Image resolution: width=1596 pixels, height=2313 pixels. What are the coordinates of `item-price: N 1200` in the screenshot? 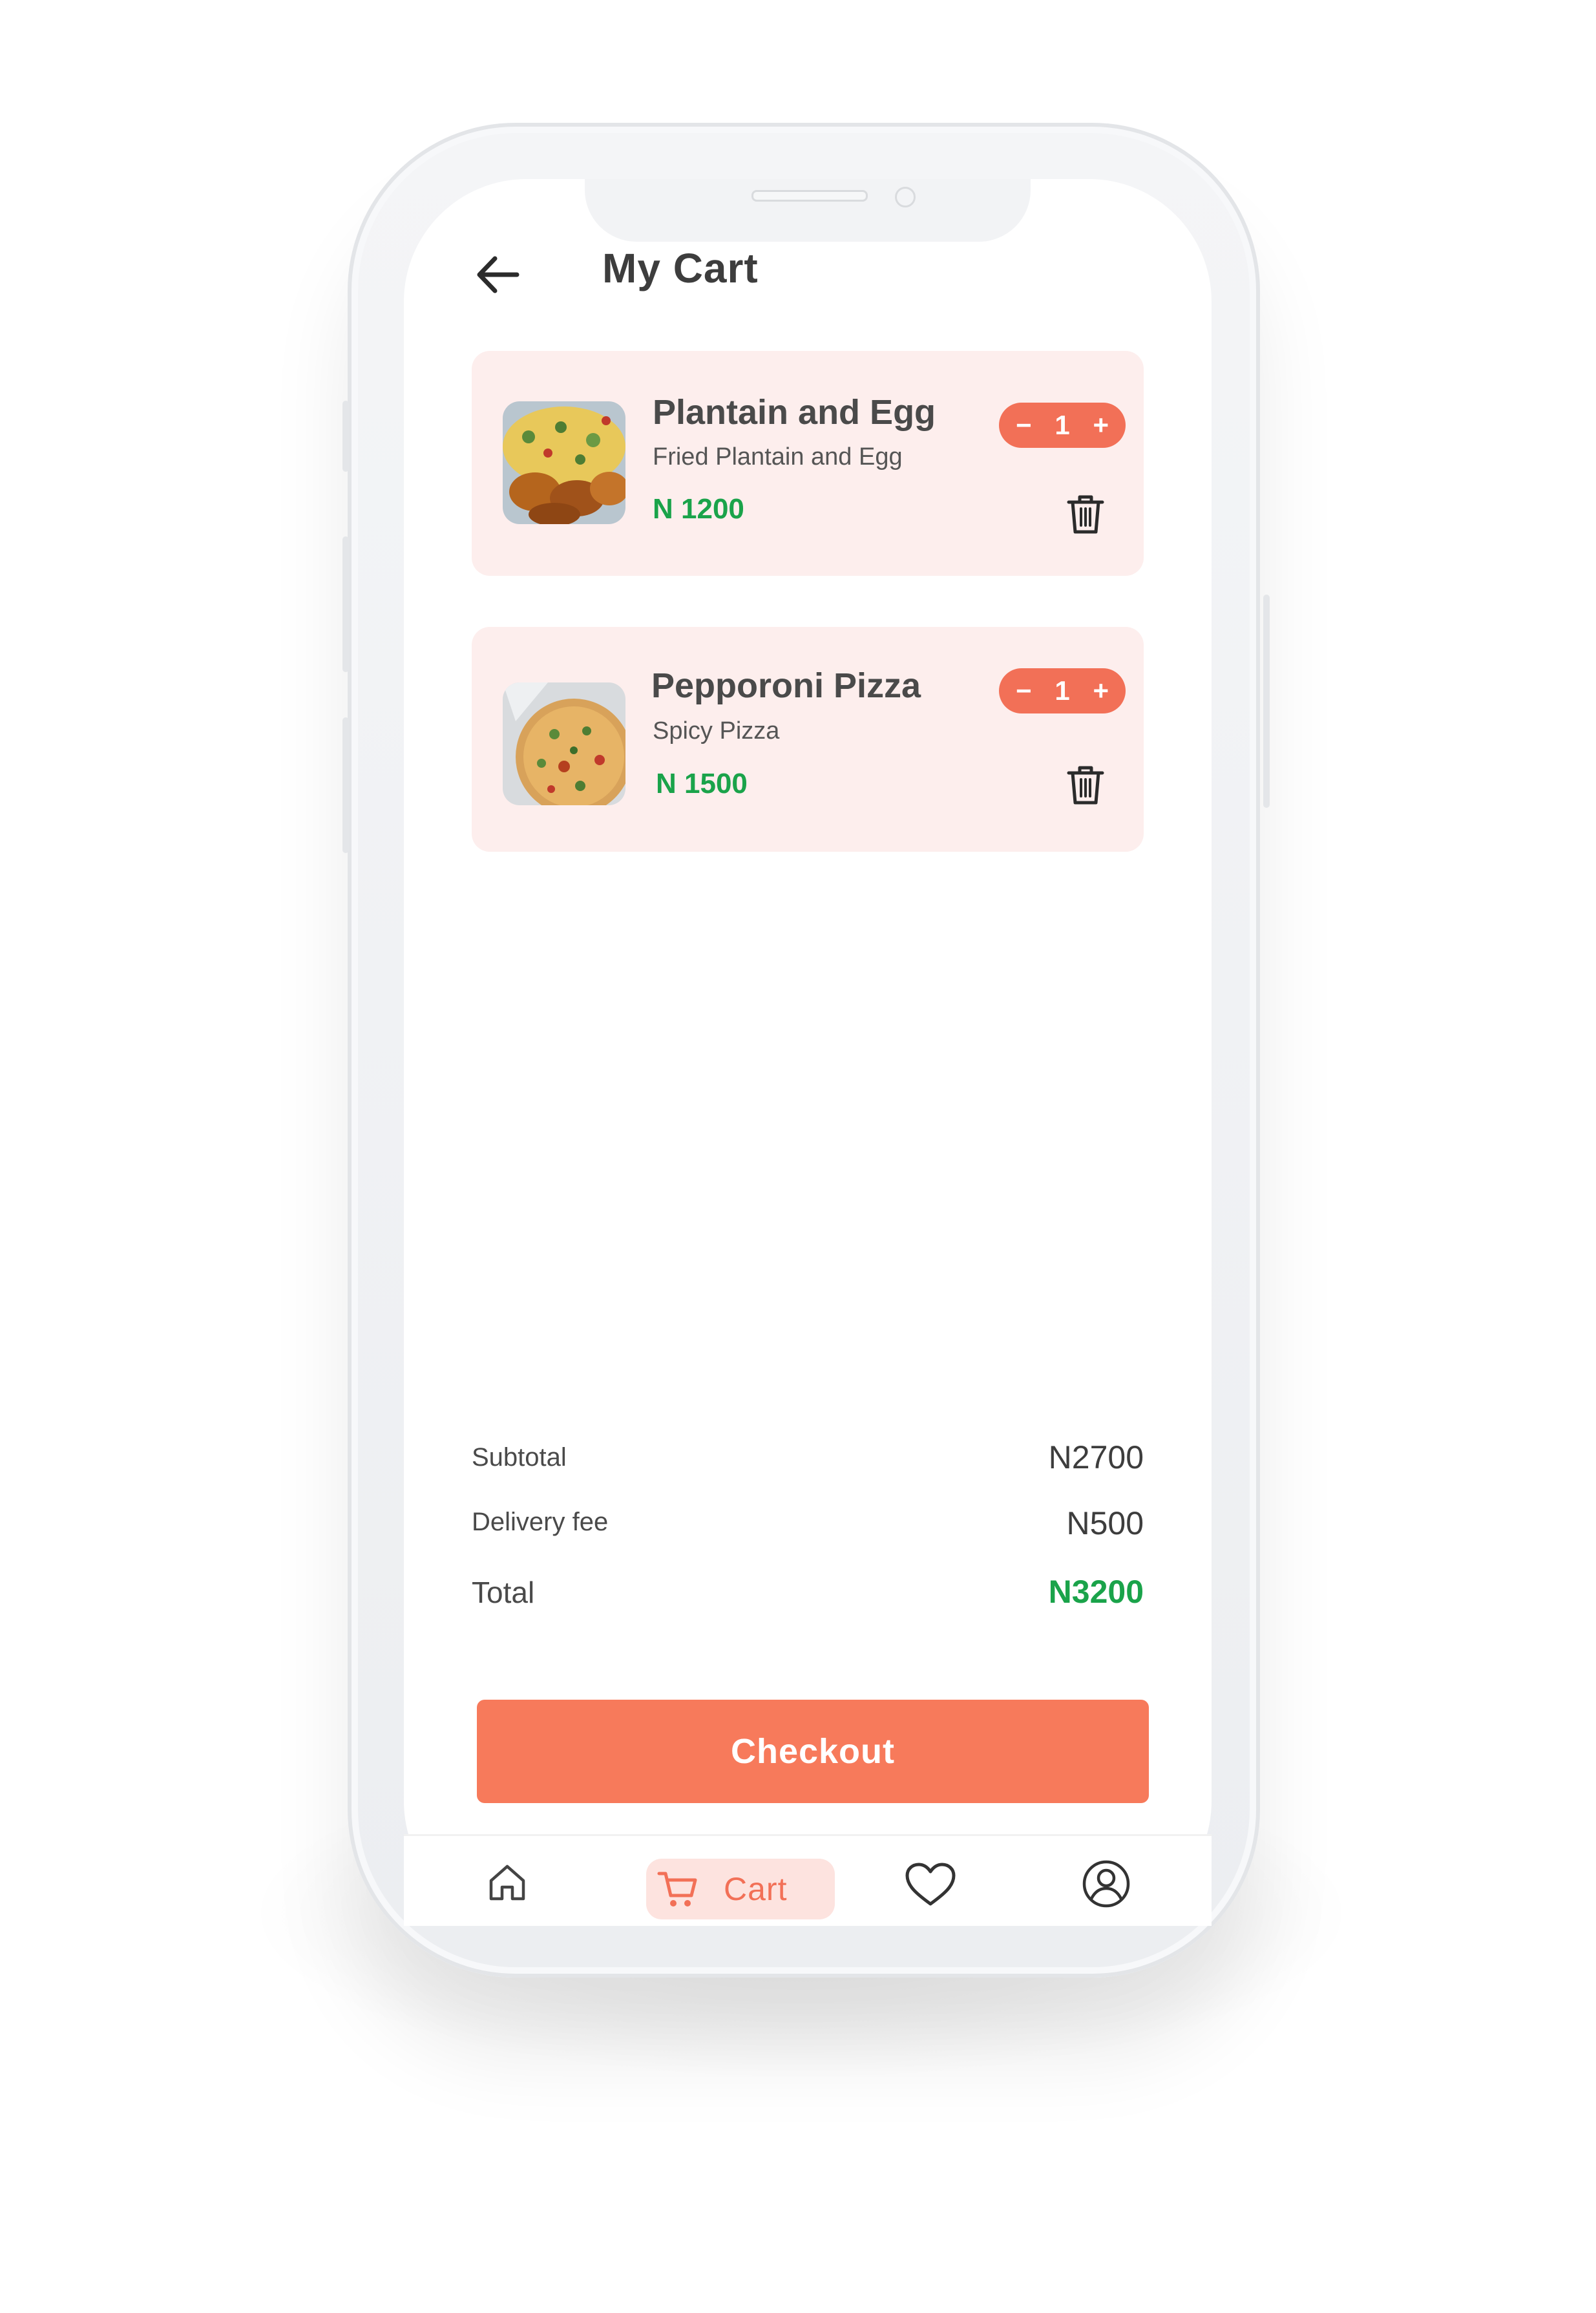 It's located at (699, 509).